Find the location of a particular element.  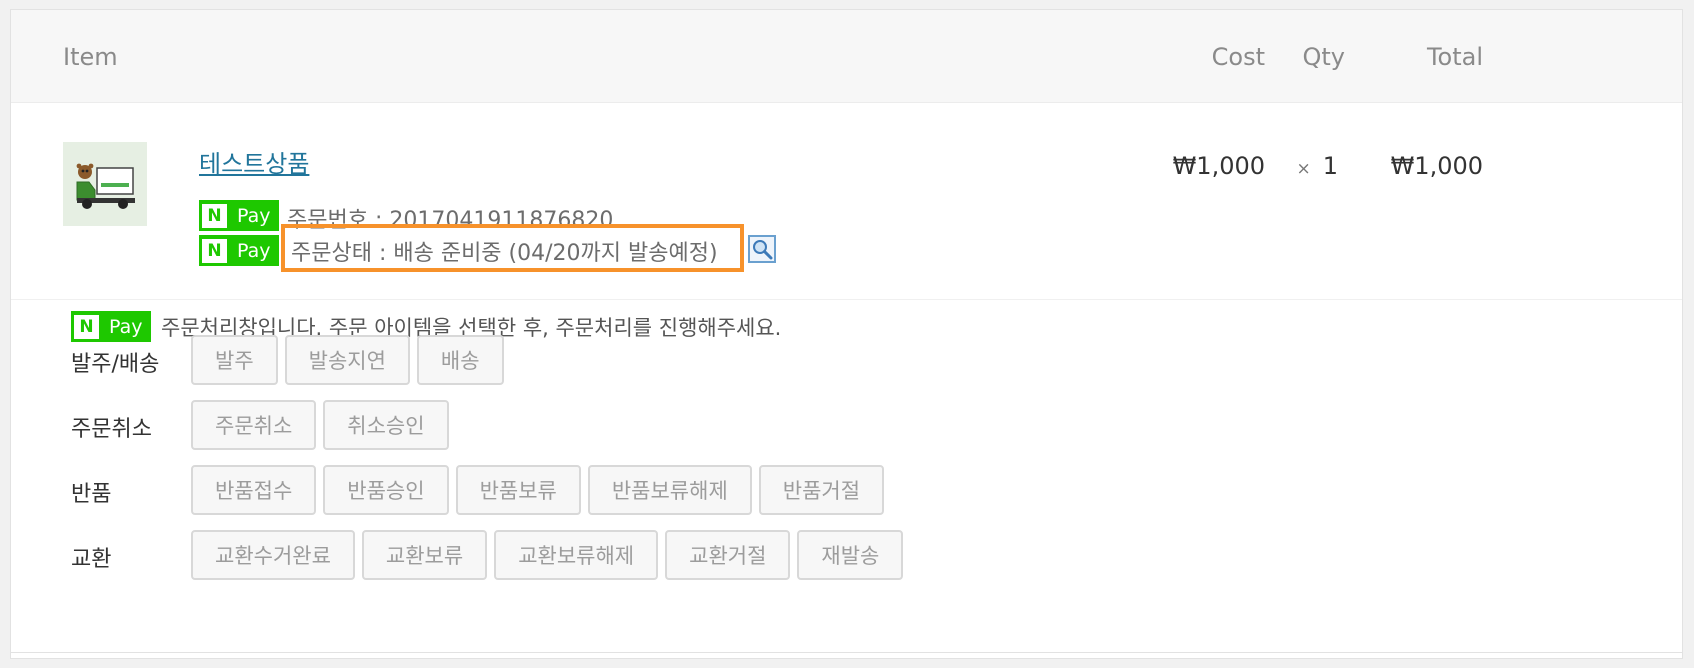

exchange-button-group: 교환수거완료 교환보류 교환보류해제 교환거절 재발송 is located at coordinates (550, 555).